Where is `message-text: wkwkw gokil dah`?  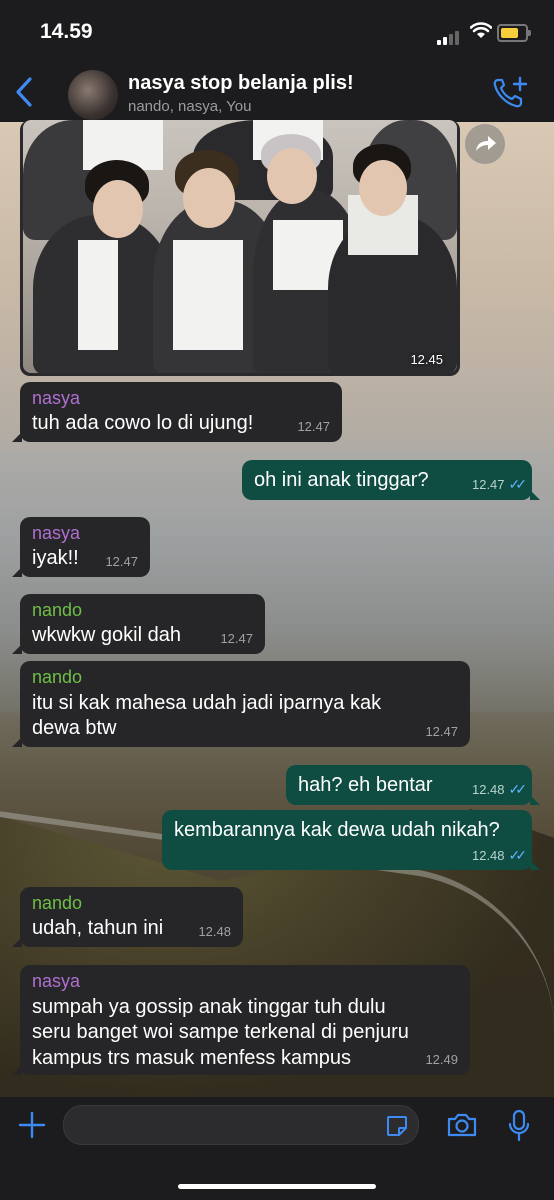 message-text: wkwkw gokil dah is located at coordinates (106, 635).